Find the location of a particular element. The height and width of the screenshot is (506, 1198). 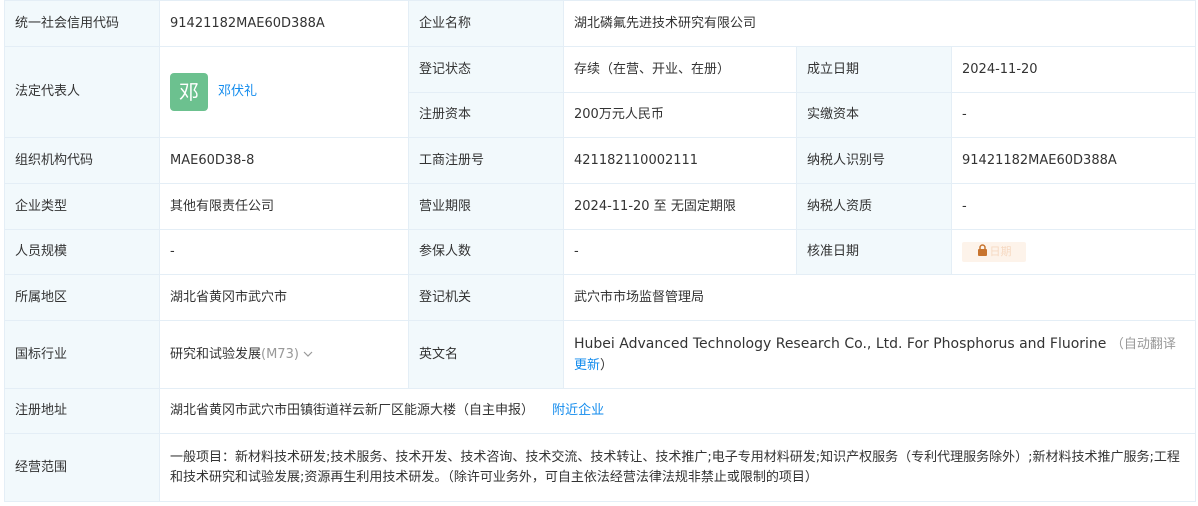

staff-size-value: - is located at coordinates (284, 252).